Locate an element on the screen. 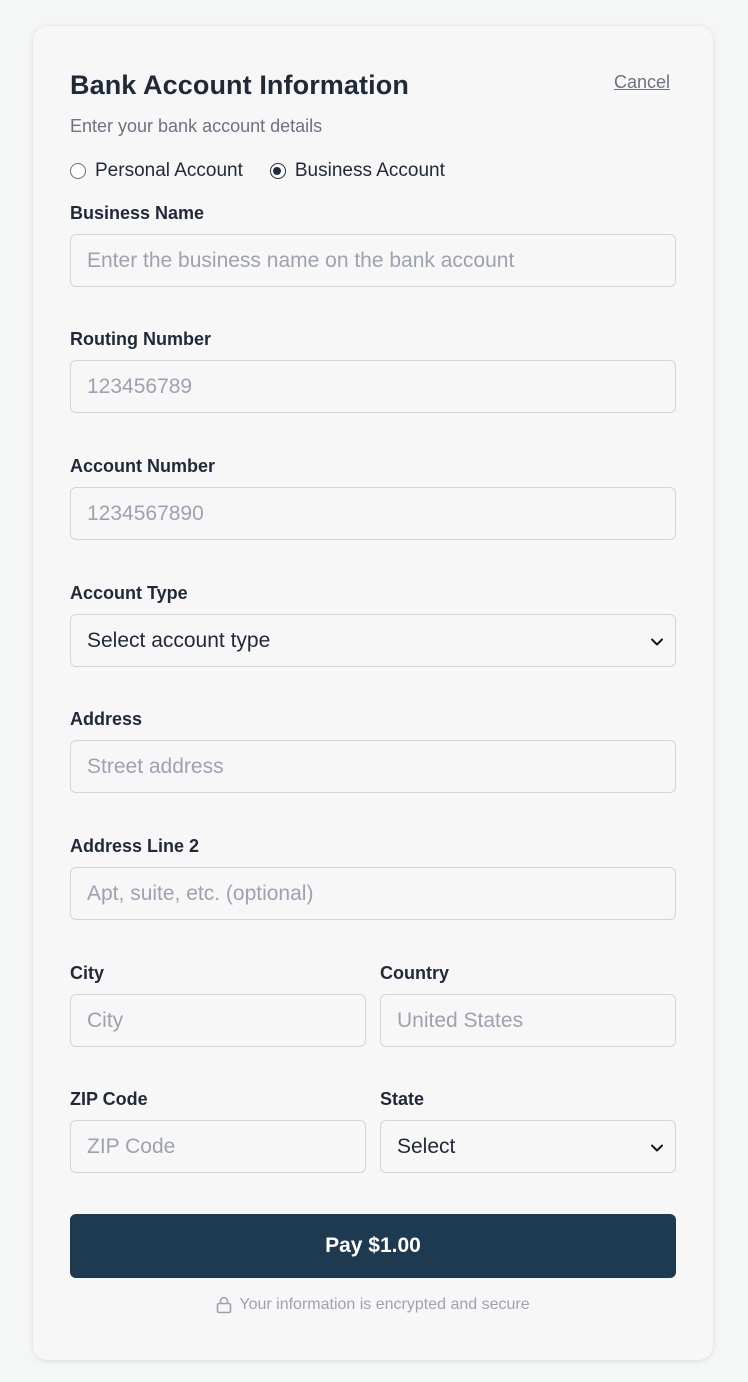 This screenshot has height=1382, width=748. radio-checked-icon is located at coordinates (277, 171).